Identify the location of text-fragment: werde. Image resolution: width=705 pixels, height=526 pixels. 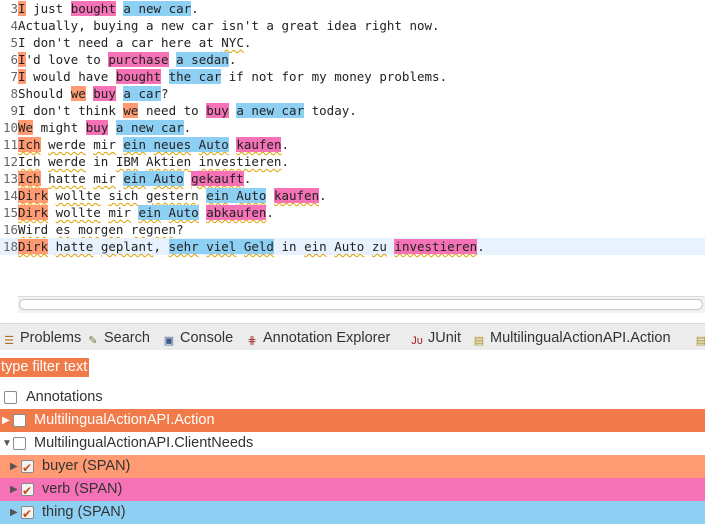
(67, 144).